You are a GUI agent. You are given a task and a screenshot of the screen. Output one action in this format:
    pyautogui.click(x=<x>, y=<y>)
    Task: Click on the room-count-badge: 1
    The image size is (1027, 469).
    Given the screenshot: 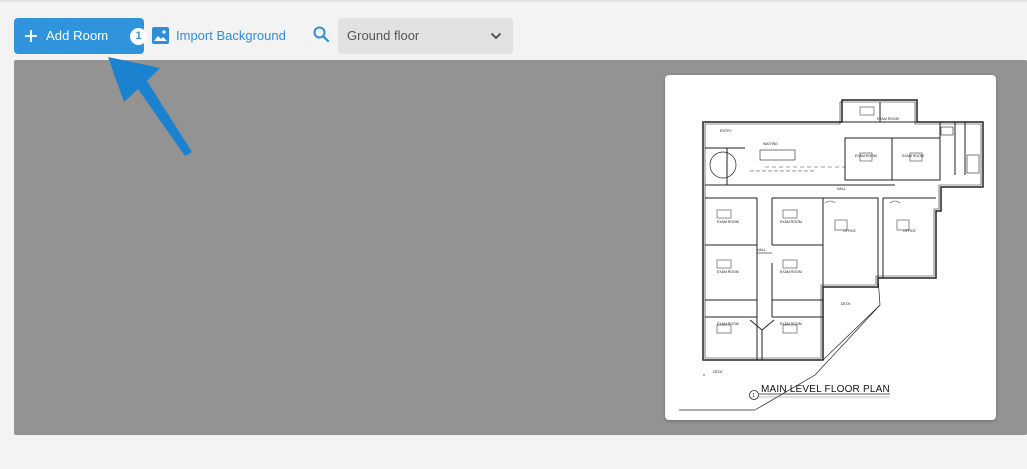 What is the action you would take?
    pyautogui.click(x=138, y=36)
    